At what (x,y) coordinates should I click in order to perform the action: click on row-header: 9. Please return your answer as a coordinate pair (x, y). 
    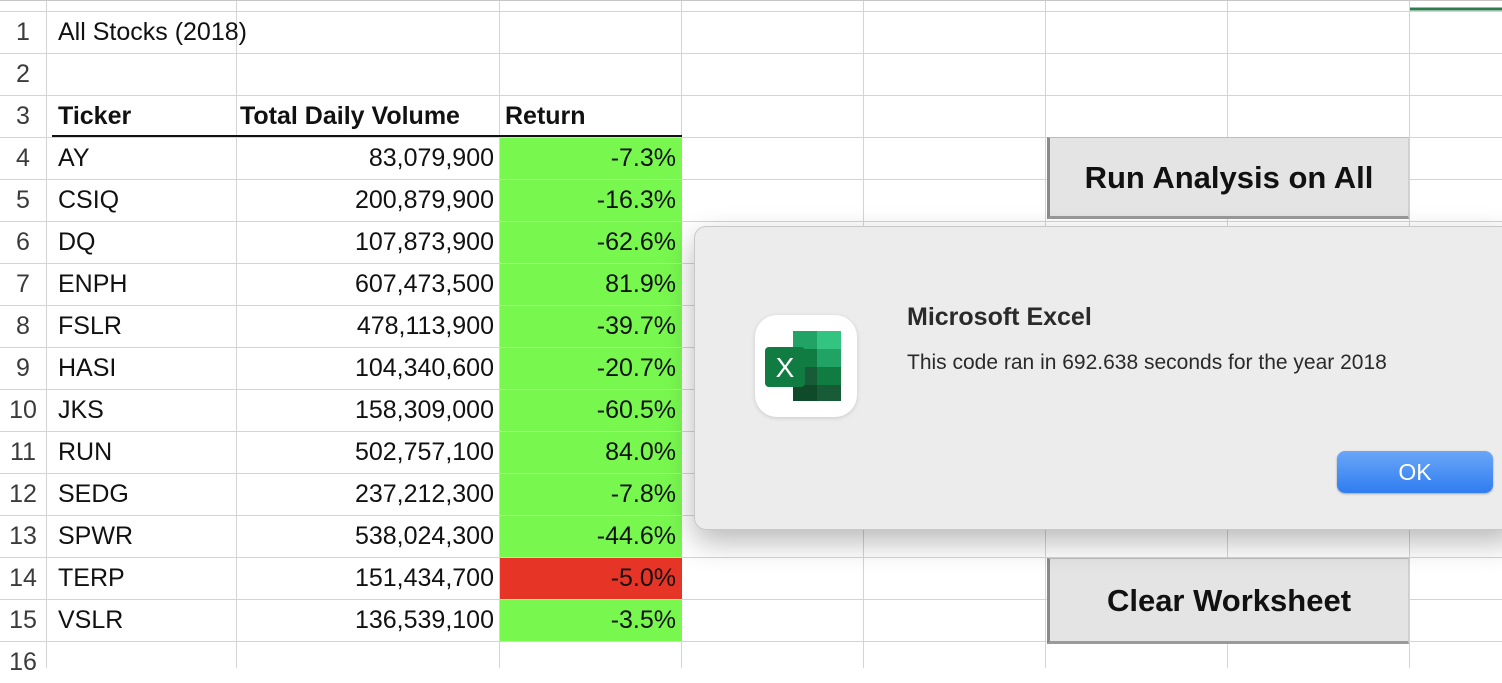
    Looking at the image, I should click on (23, 368).